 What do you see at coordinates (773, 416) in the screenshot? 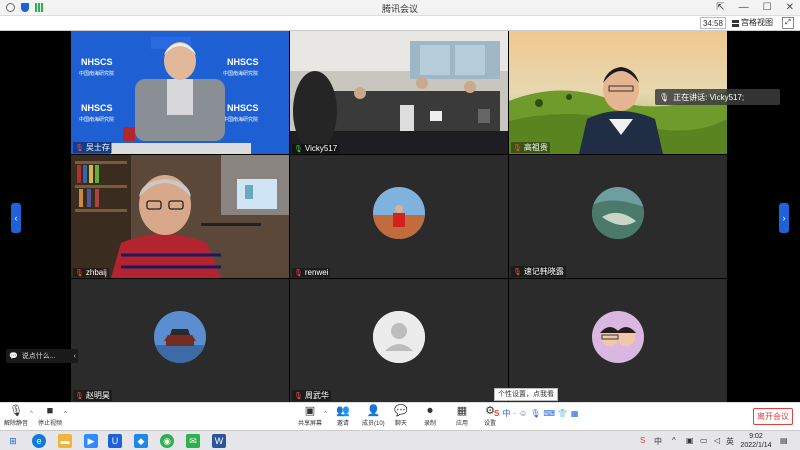
I see `leave-meeting-button: 离开会议` at bounding box center [773, 416].